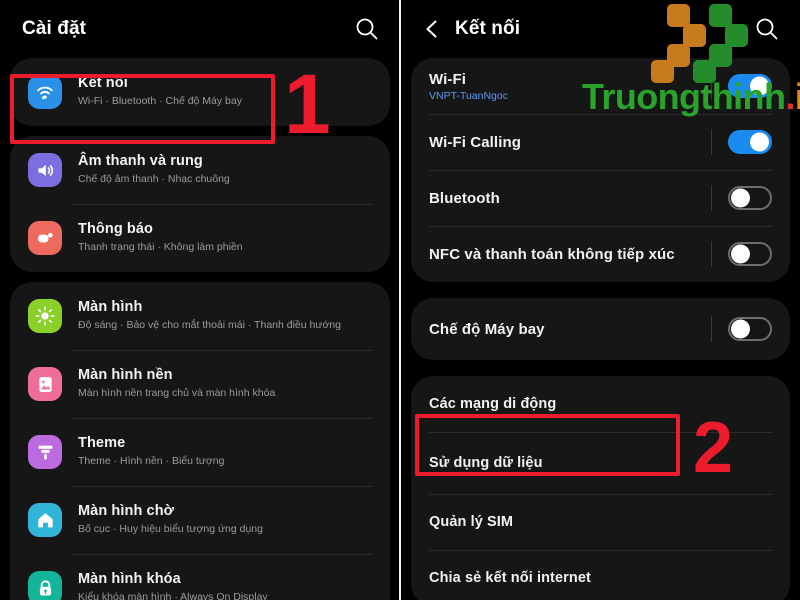 The image size is (800, 600). Describe the element at coordinates (488, 28) in the screenshot. I see `page-title: Kết nối` at that location.